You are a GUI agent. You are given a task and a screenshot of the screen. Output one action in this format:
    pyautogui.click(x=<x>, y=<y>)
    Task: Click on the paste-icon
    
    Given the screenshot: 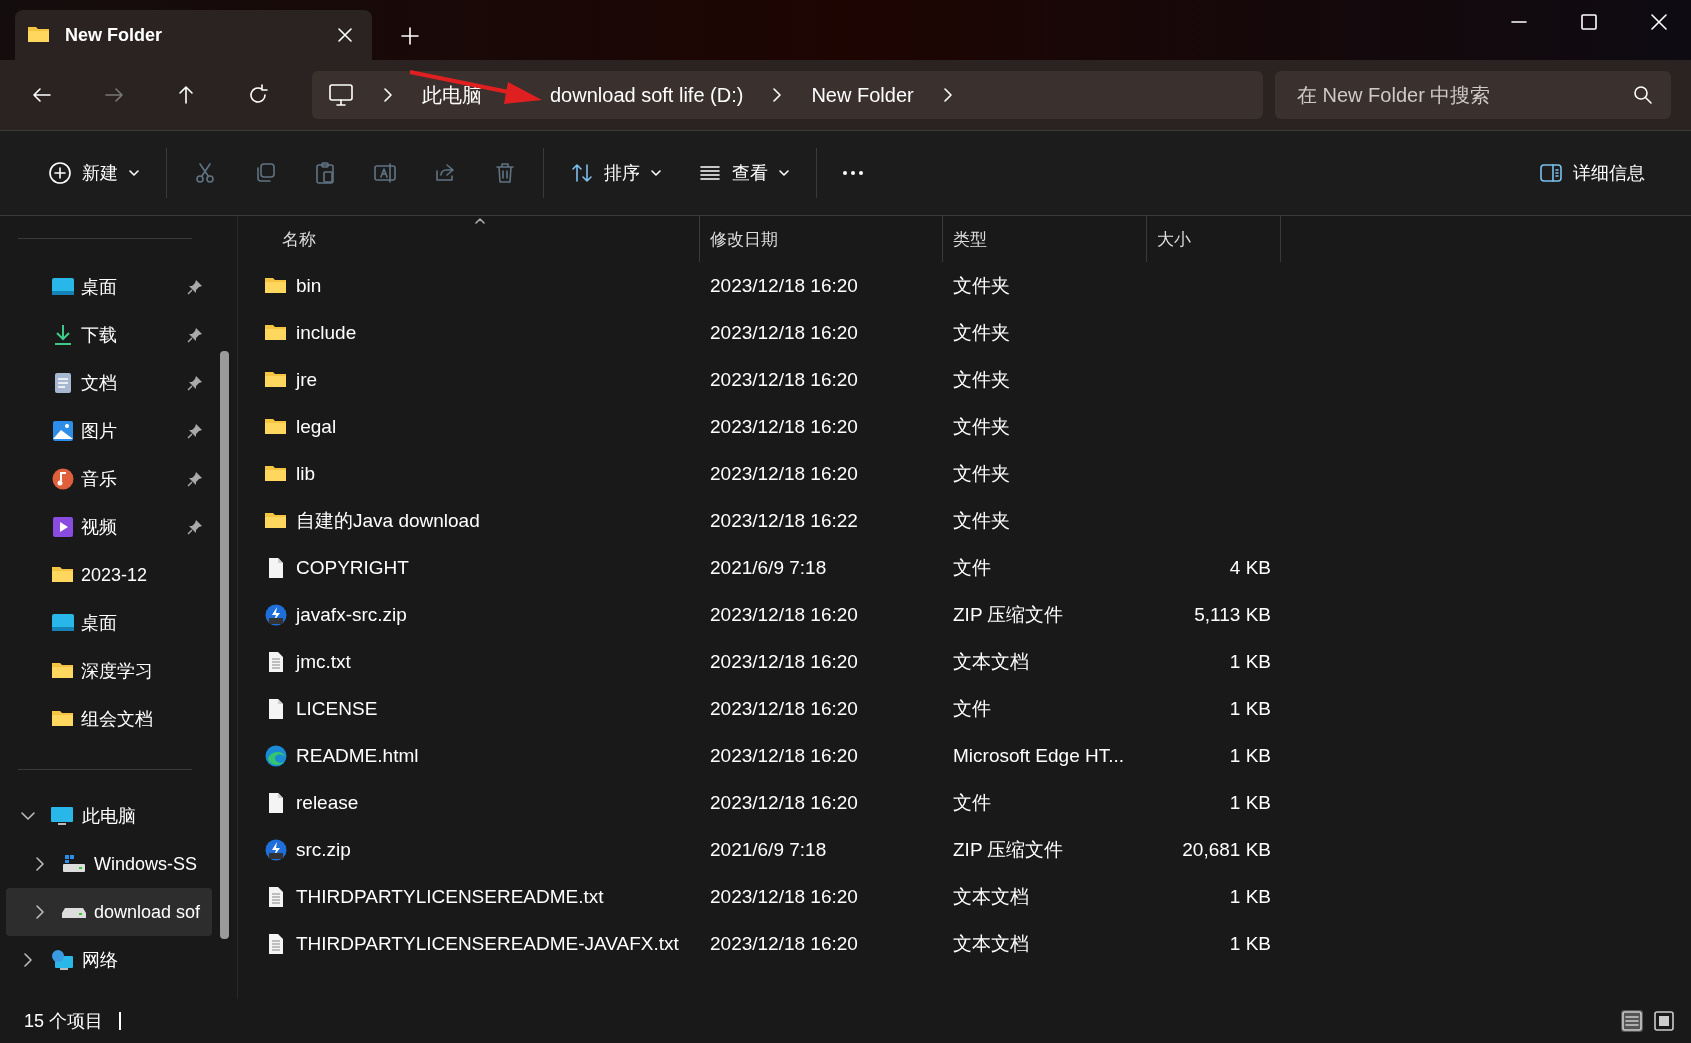 What is the action you would take?
    pyautogui.click(x=325, y=173)
    